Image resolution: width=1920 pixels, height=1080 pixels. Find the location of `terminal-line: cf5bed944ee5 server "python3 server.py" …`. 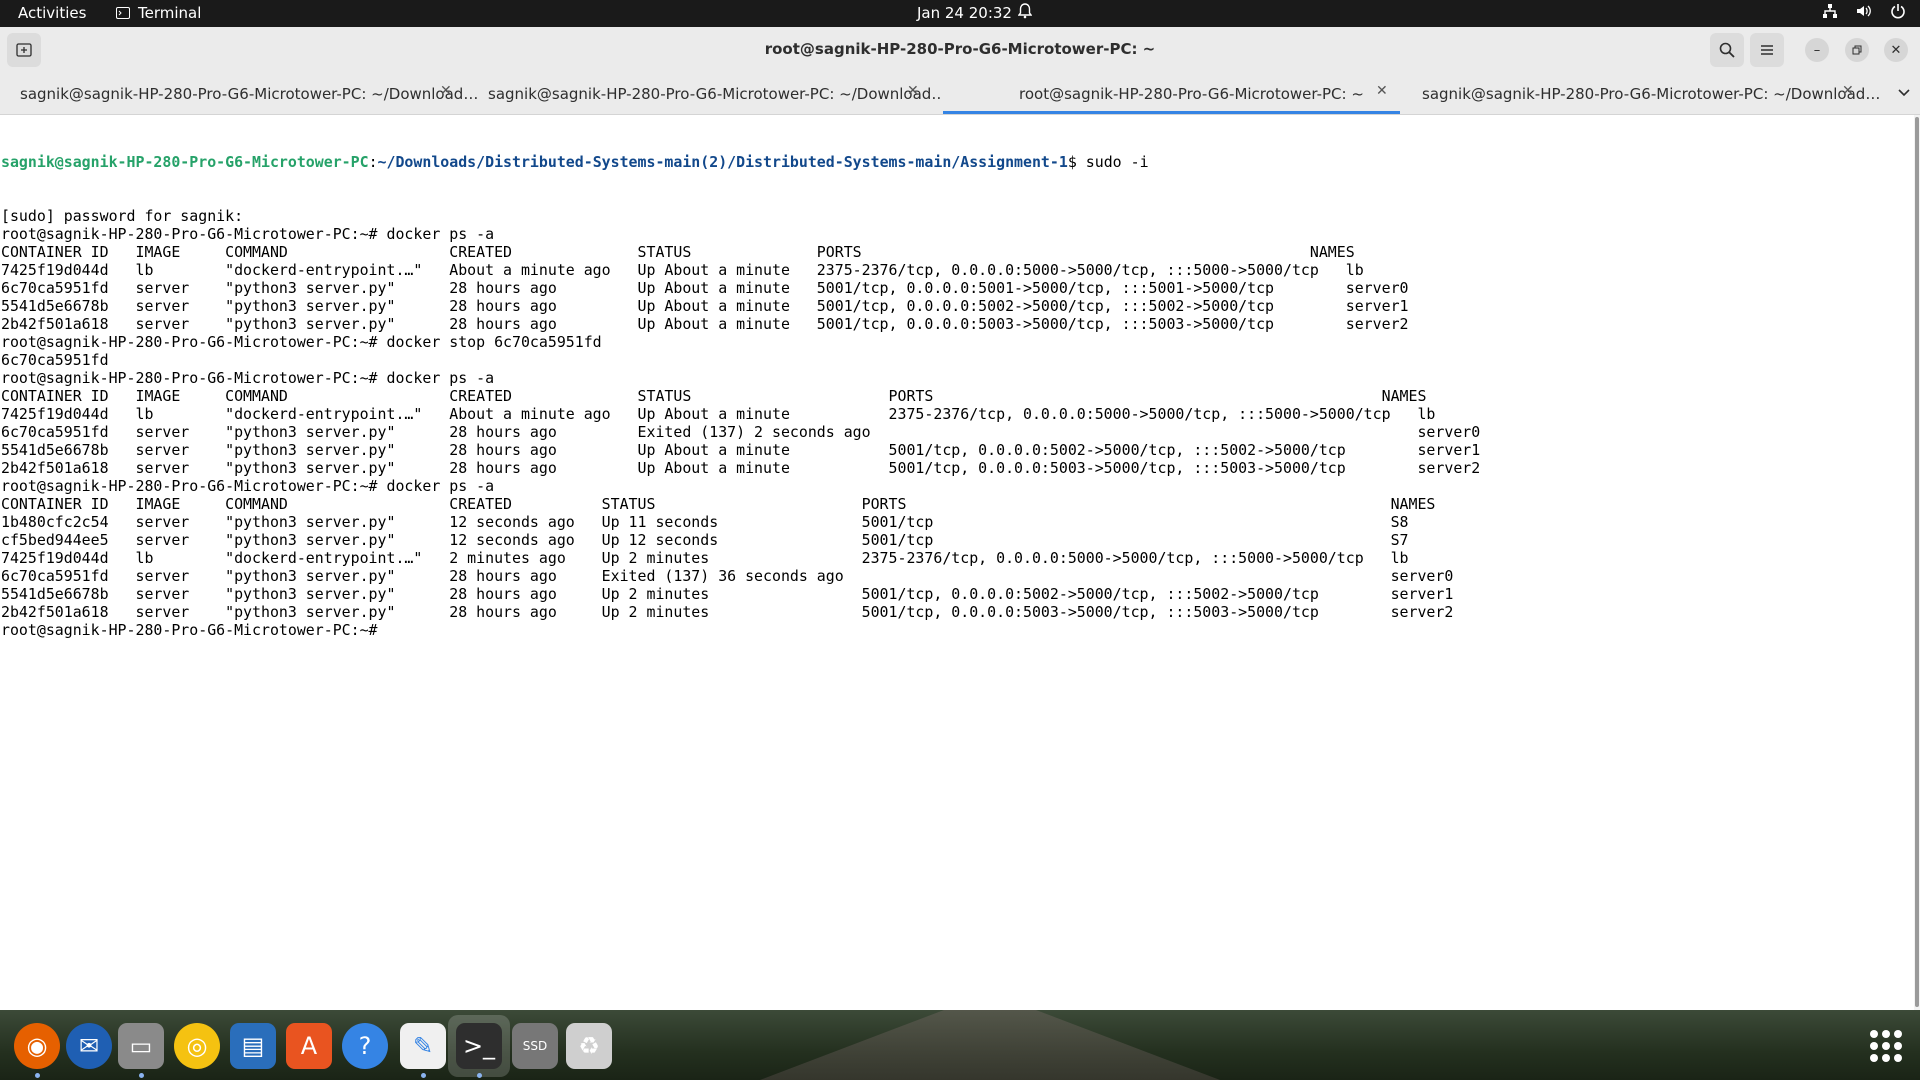

terminal-line: cf5bed944ee5 server "python3 server.py" … is located at coordinates (705, 540).